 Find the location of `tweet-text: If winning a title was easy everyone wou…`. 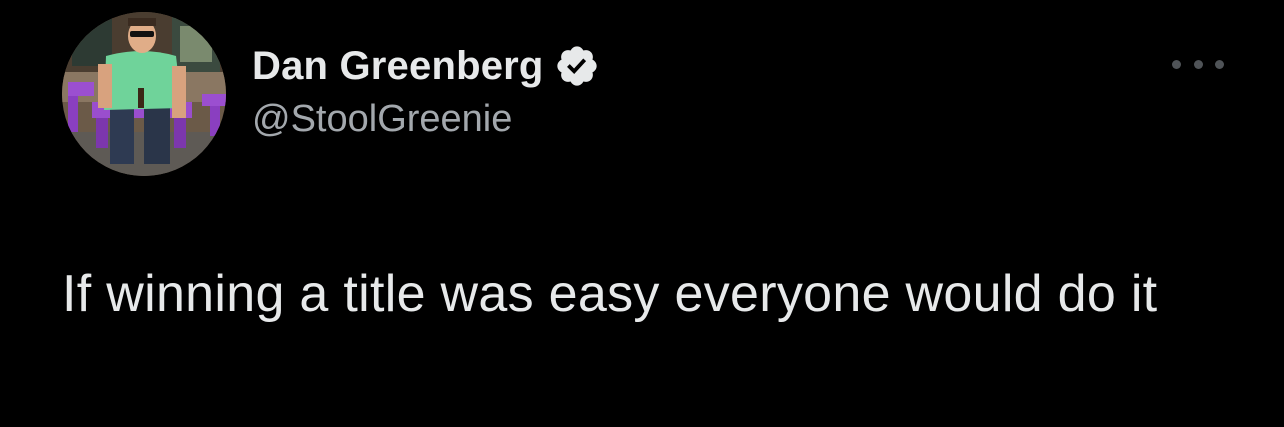

tweet-text: If winning a title was easy everyone wou… is located at coordinates (610, 294).